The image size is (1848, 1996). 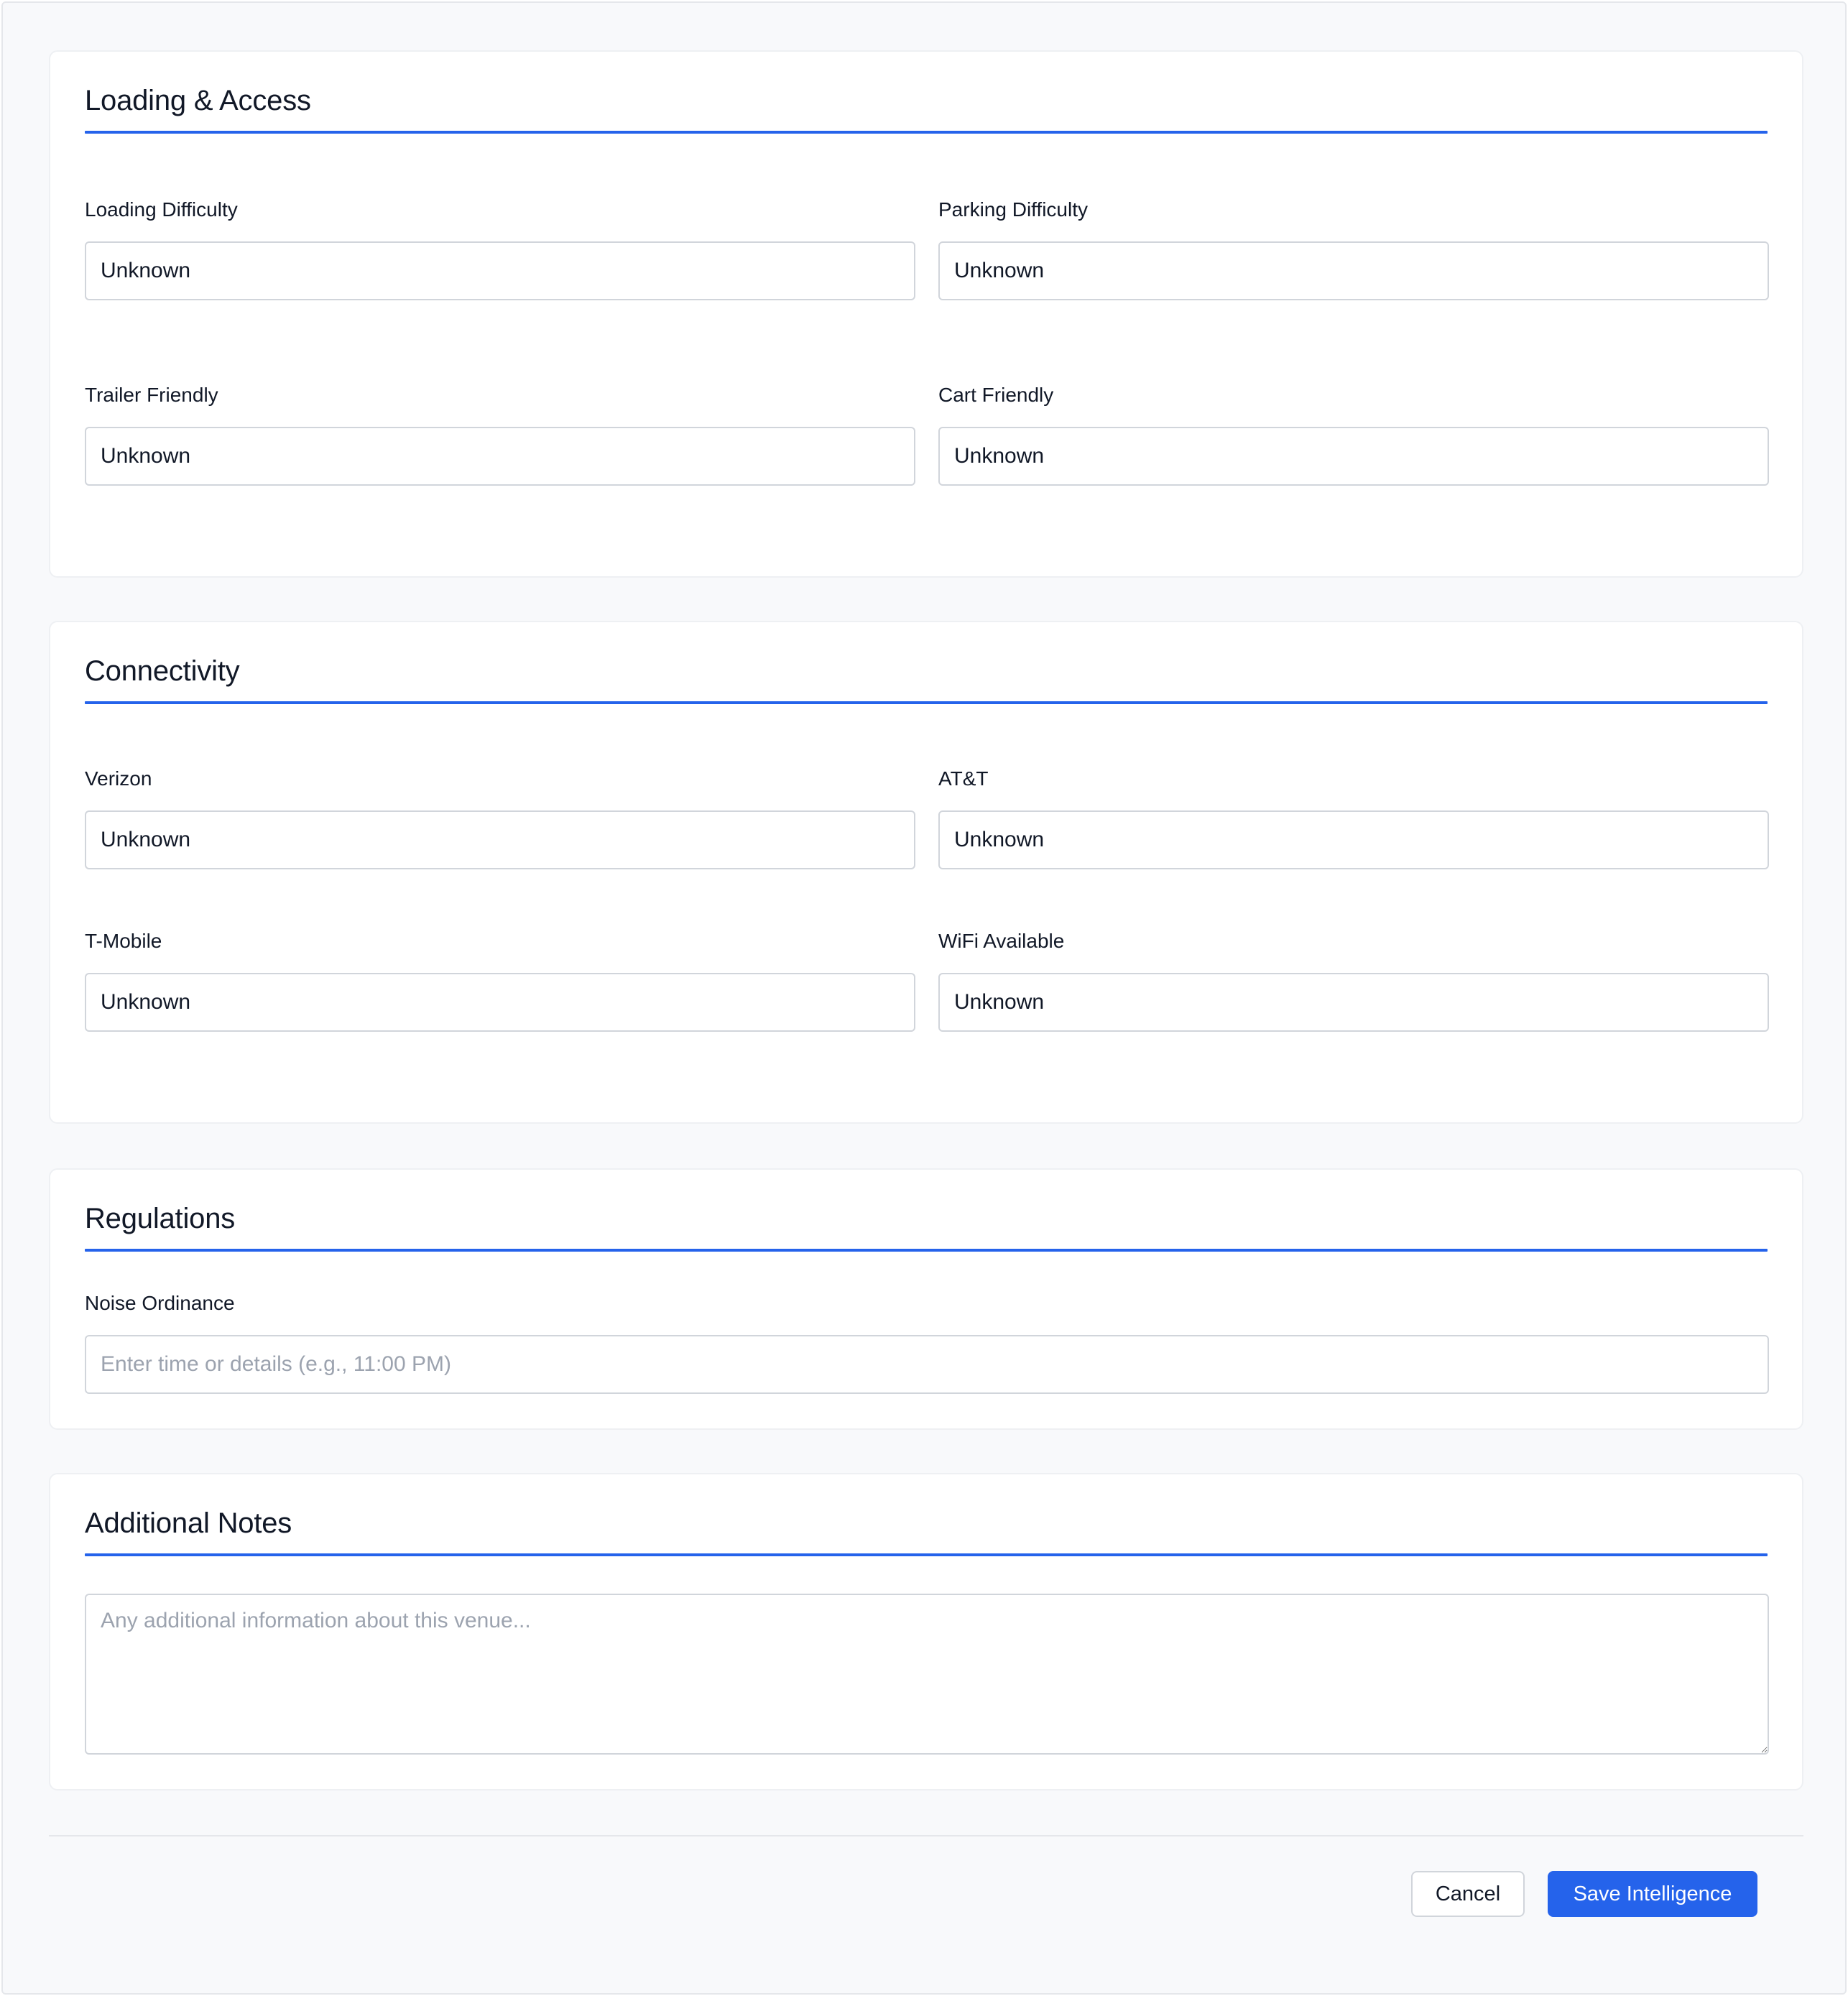 What do you see at coordinates (151, 395) in the screenshot?
I see `trailer-friendly-label: Trailer Friendly` at bounding box center [151, 395].